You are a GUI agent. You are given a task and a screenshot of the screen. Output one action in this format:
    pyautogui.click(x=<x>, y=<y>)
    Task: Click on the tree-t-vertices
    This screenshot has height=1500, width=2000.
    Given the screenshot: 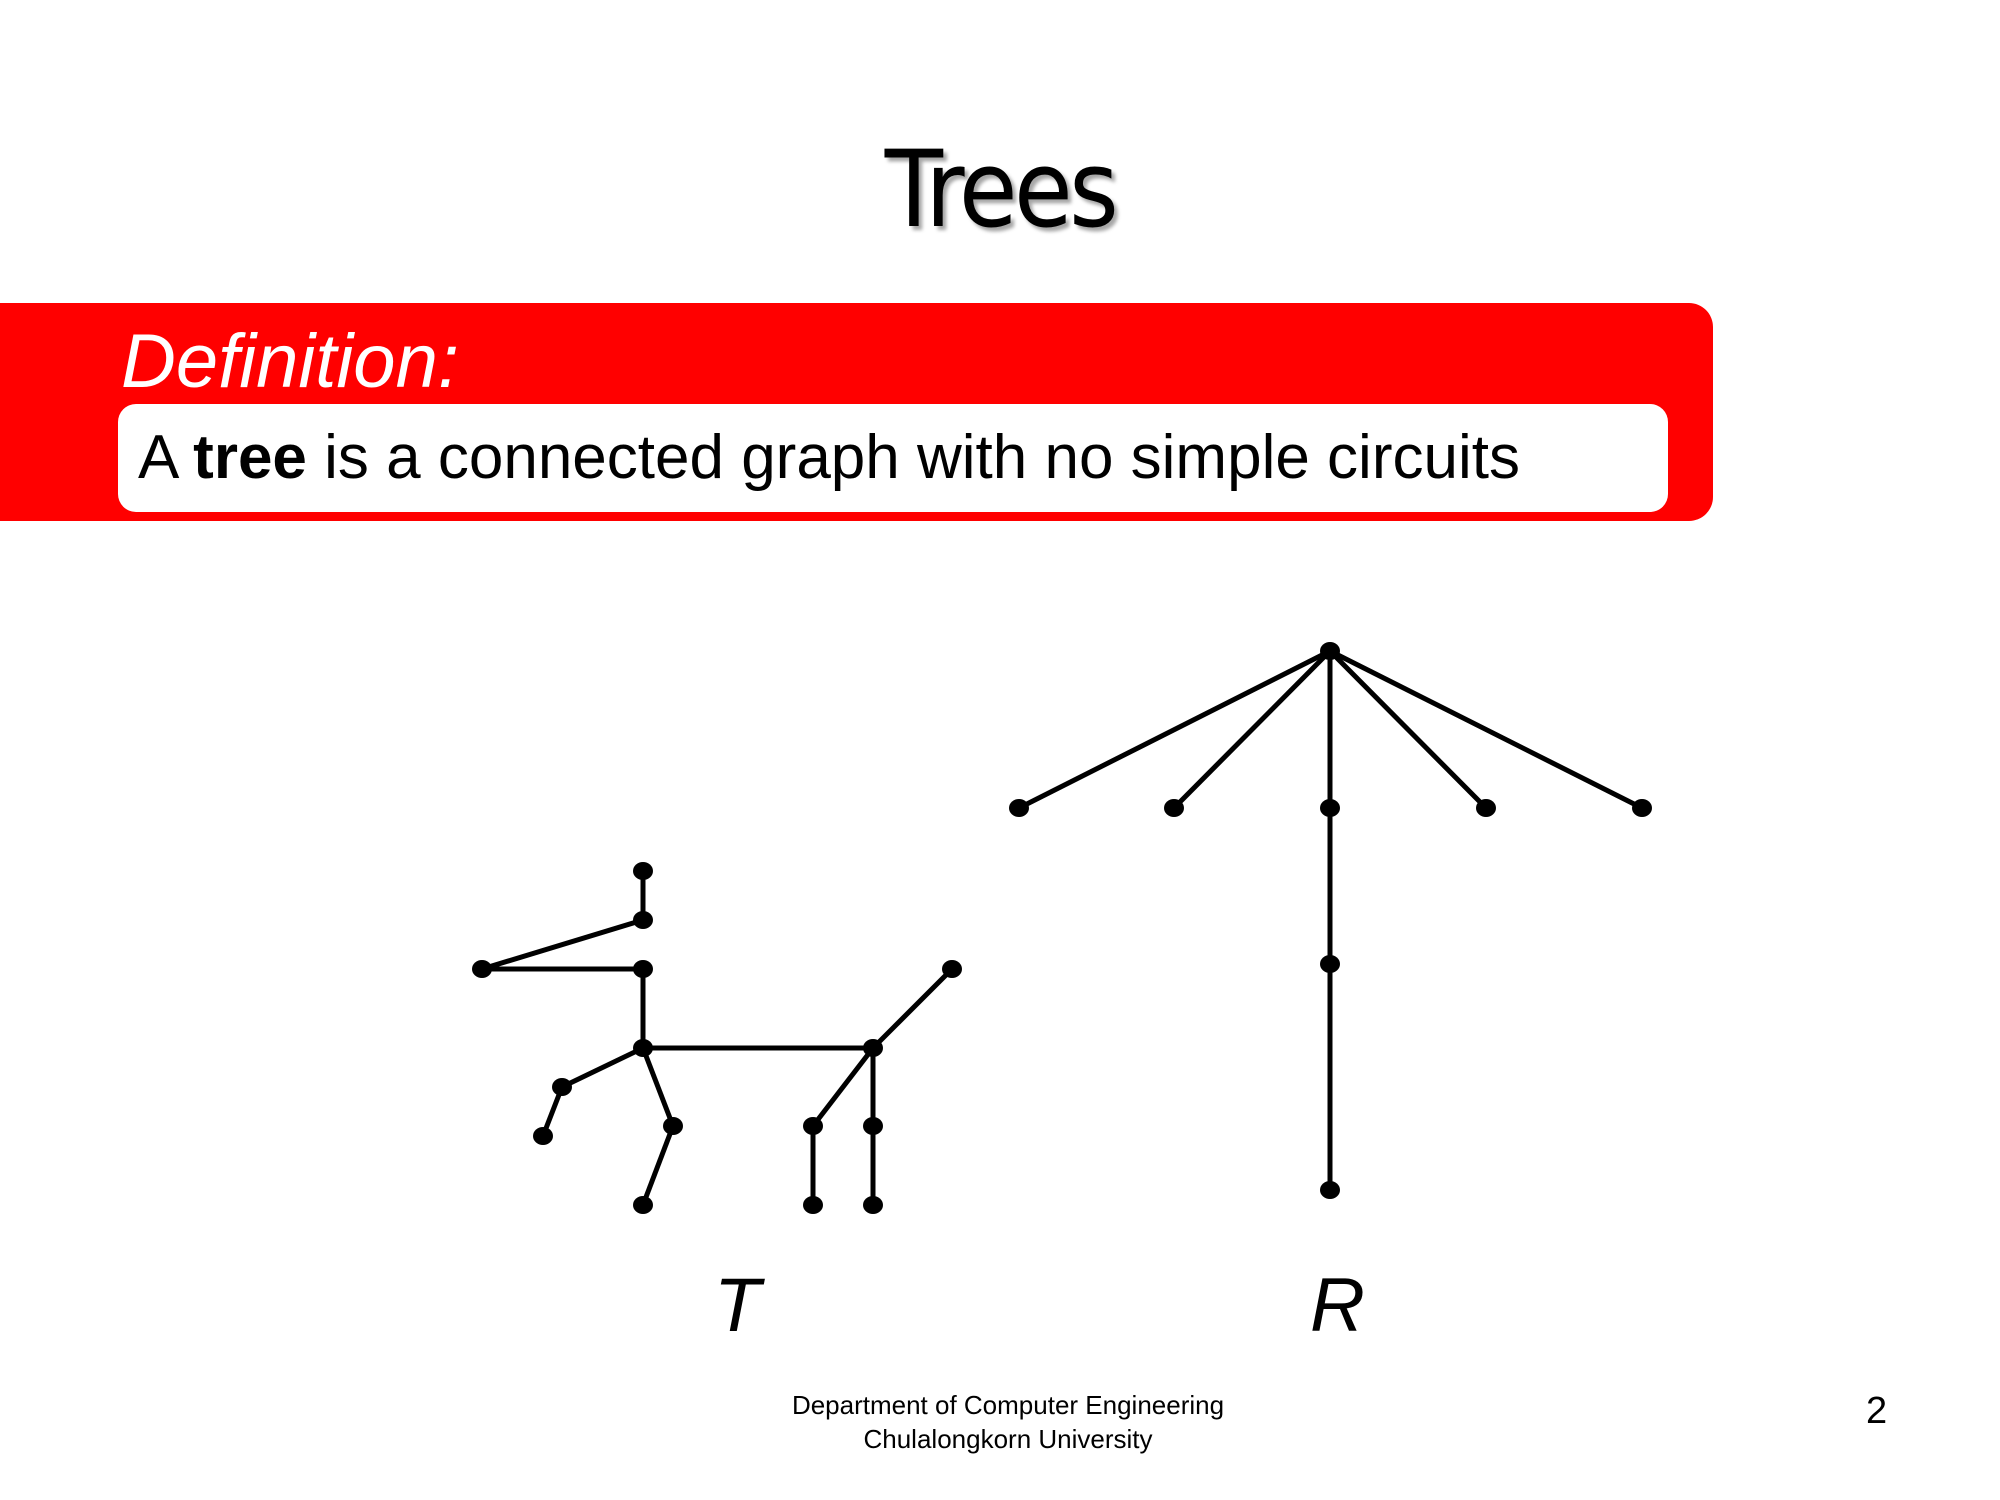 What is the action you would take?
    pyautogui.click(x=717, y=1038)
    